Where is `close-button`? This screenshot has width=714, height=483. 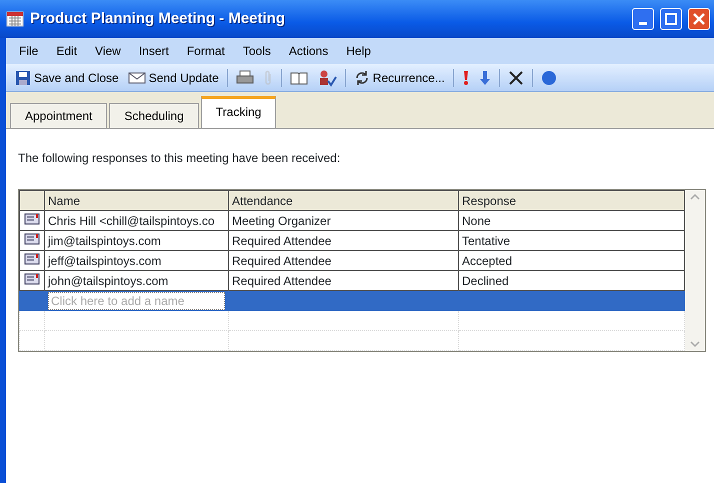 close-button is located at coordinates (699, 19).